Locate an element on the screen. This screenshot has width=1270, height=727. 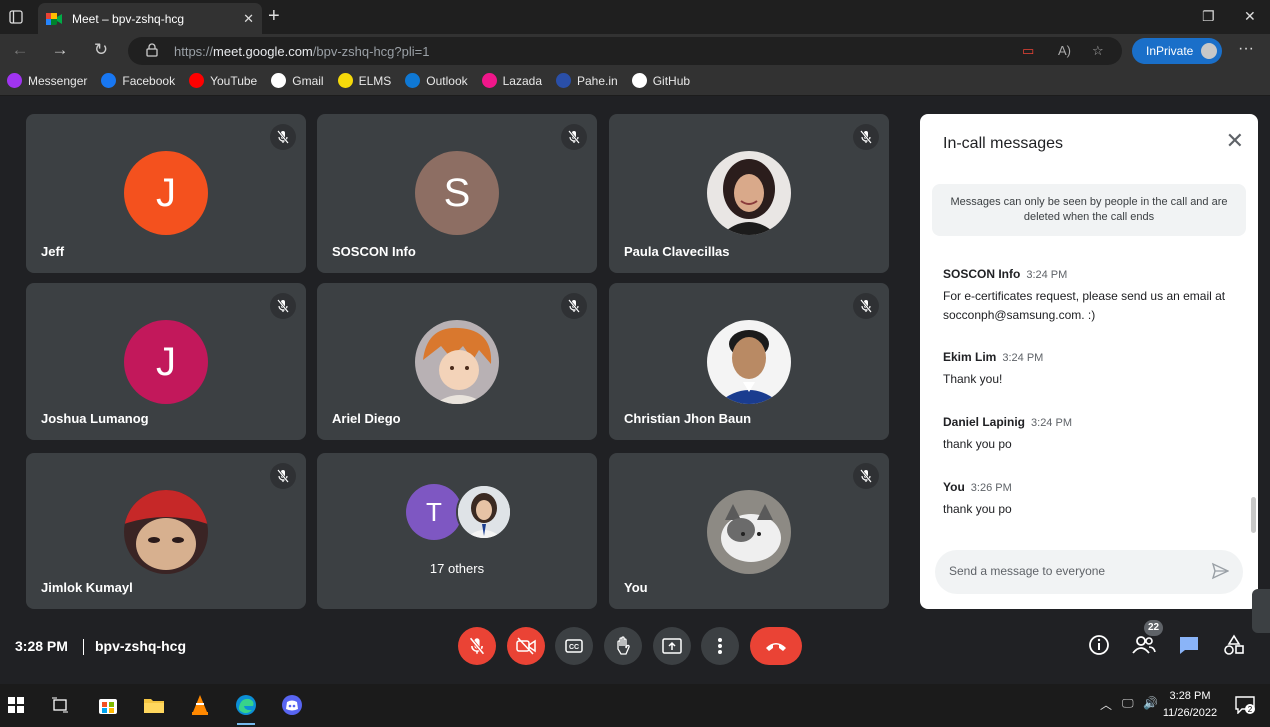
people-icon is located at coordinates (1144, 645).